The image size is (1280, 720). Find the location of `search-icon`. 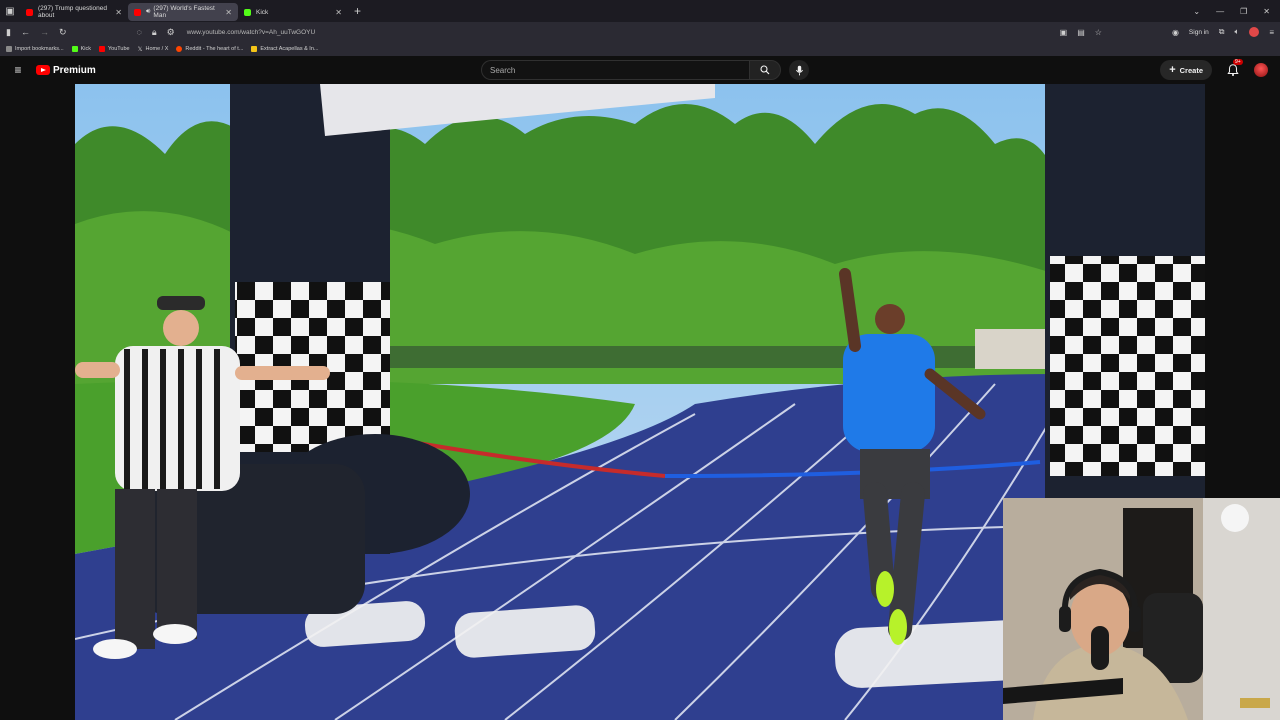

search-icon is located at coordinates (765, 70).